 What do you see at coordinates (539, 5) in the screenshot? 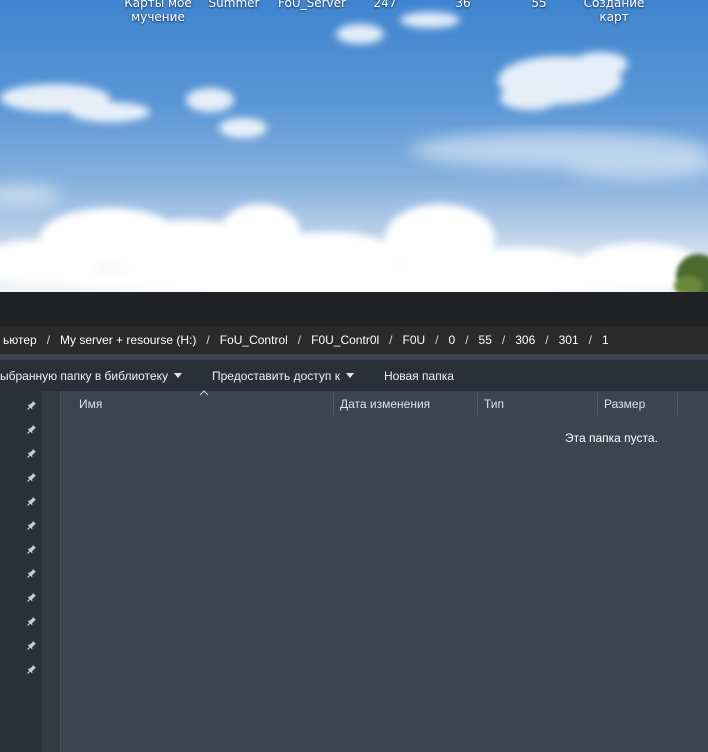
I see `desktop-icon-label: 55` at bounding box center [539, 5].